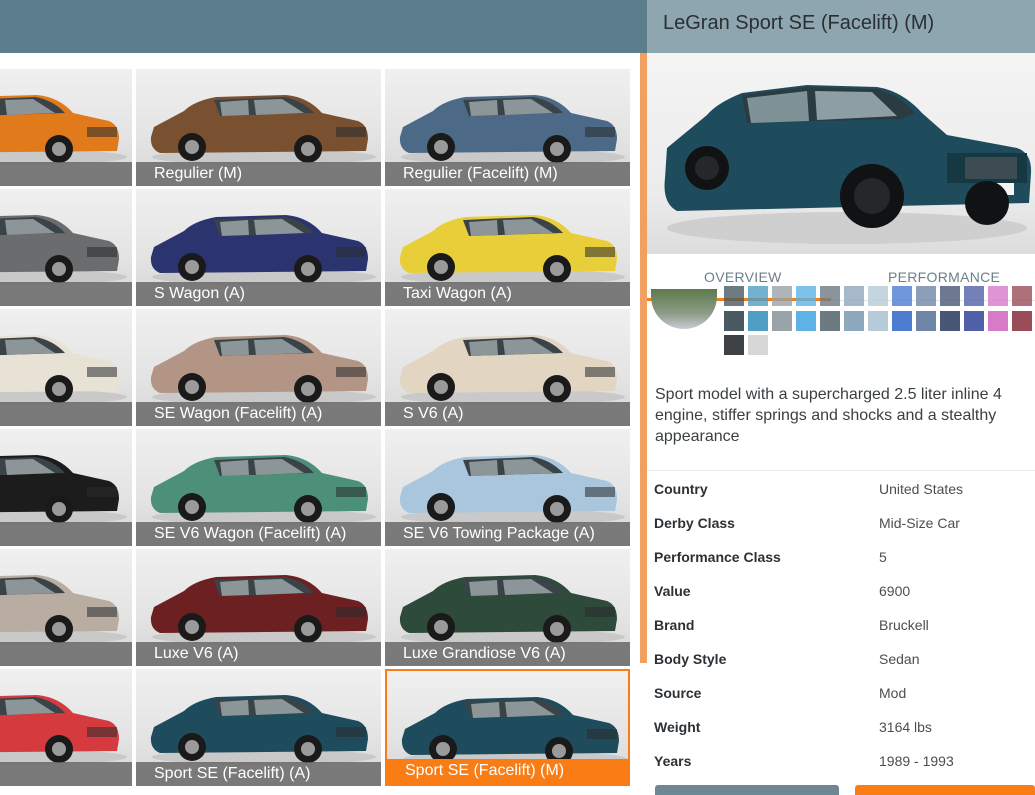 This screenshot has height=795, width=1035. Describe the element at coordinates (507, 607) in the screenshot. I see `vehicle-tile: Luxe Grandiose V6 (A)` at that location.